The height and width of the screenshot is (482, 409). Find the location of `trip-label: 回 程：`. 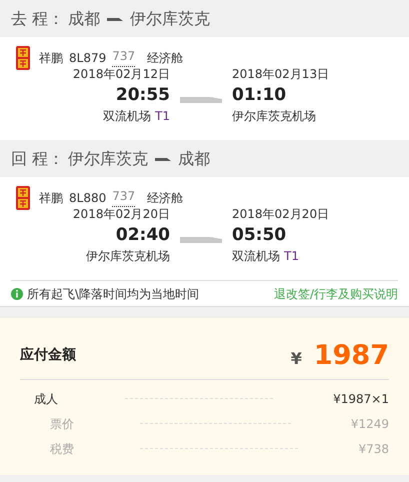

trip-label: 回 程： is located at coordinates (37, 159).